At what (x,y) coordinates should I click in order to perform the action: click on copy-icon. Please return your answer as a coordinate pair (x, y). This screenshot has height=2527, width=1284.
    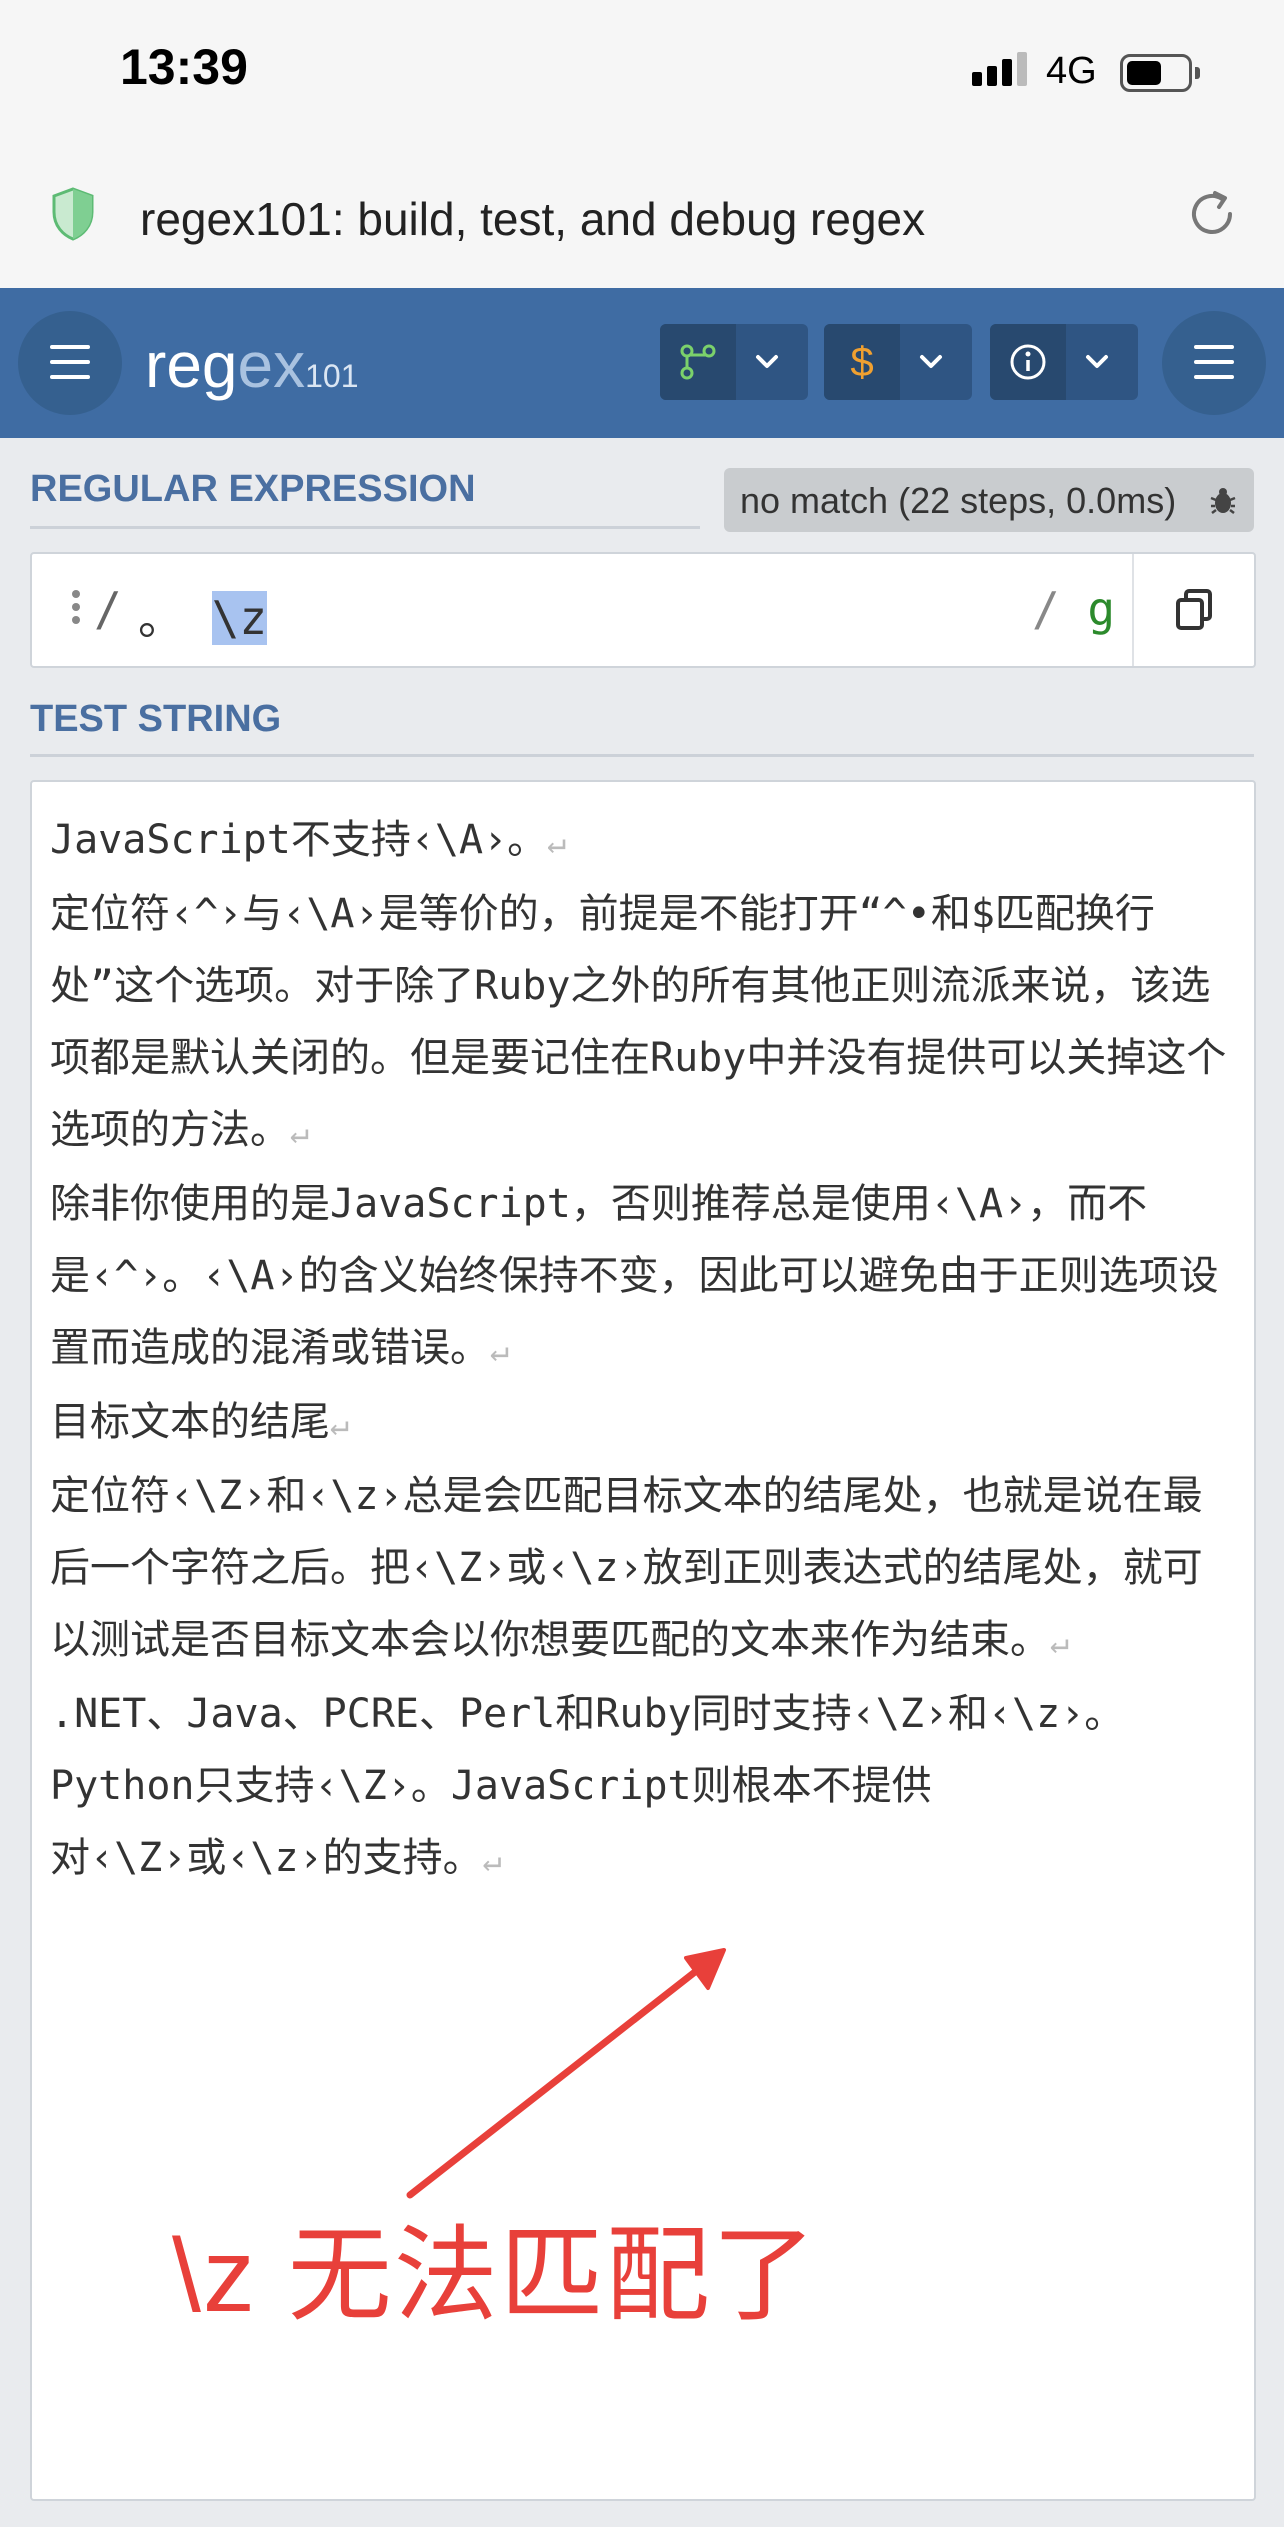
    Looking at the image, I should click on (1194, 609).